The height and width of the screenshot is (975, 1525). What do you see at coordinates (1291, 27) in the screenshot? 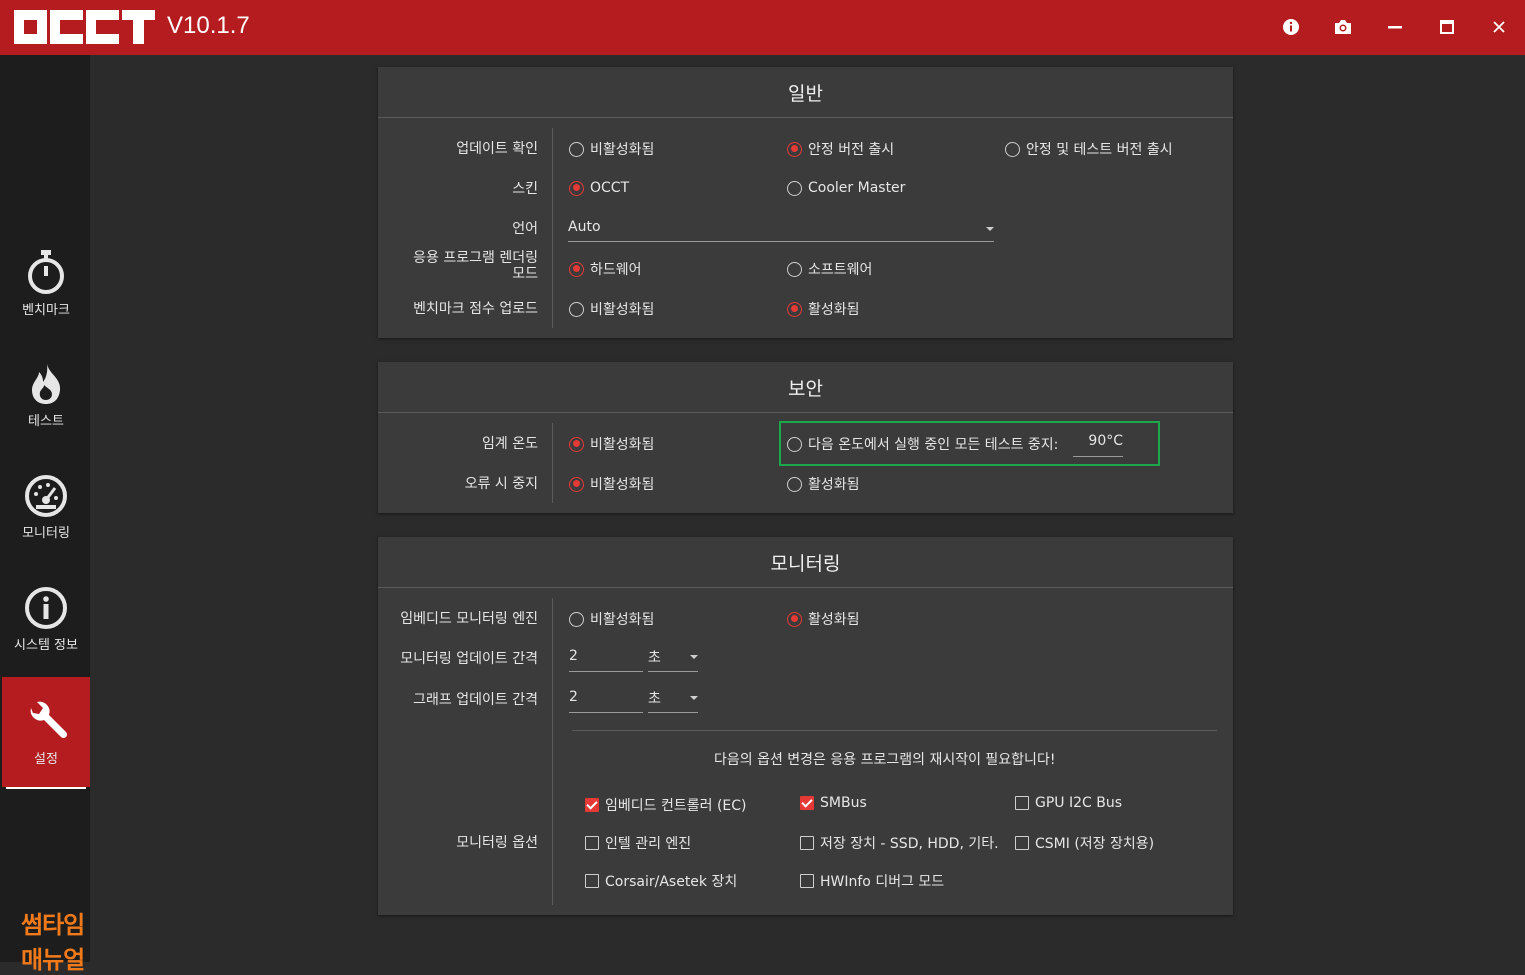
I see `info-icon` at bounding box center [1291, 27].